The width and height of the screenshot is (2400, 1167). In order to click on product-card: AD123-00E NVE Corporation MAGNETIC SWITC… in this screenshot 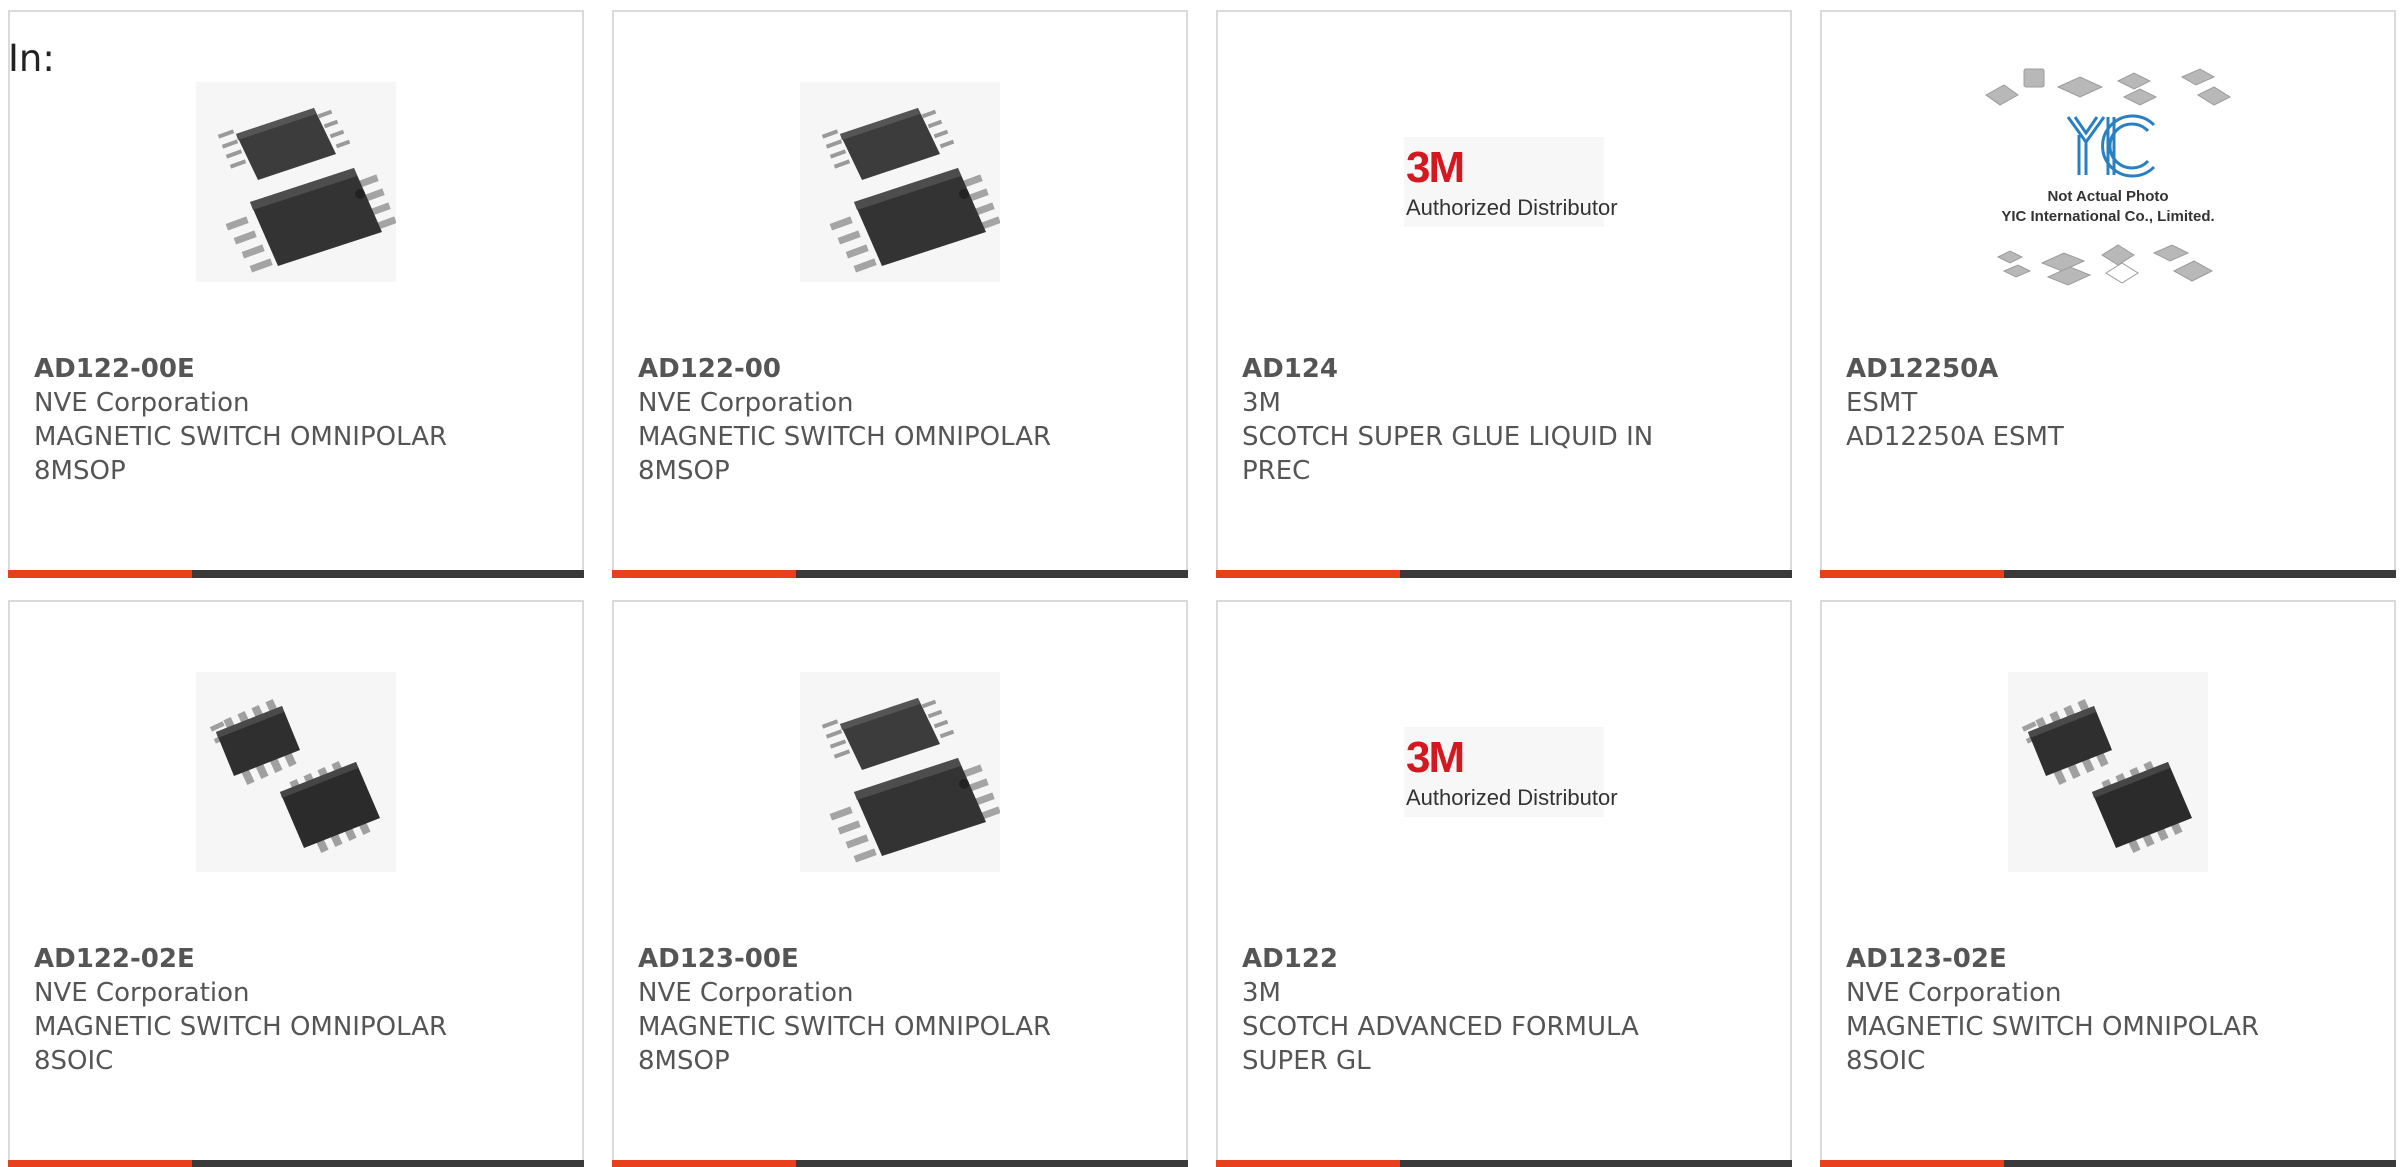, I will do `click(900, 883)`.